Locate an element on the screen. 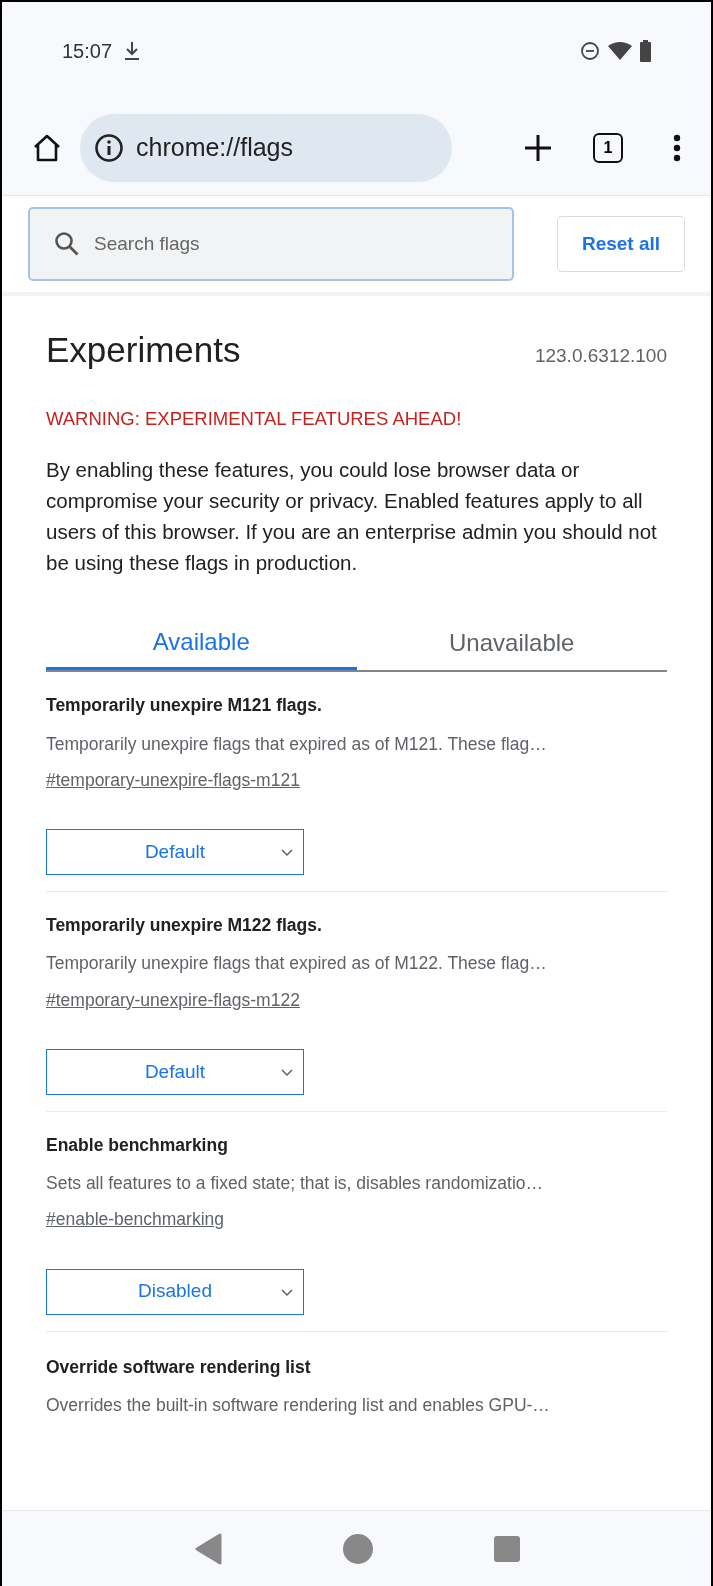 This screenshot has height=1586, width=713. back-icon is located at coordinates (207, 1548).